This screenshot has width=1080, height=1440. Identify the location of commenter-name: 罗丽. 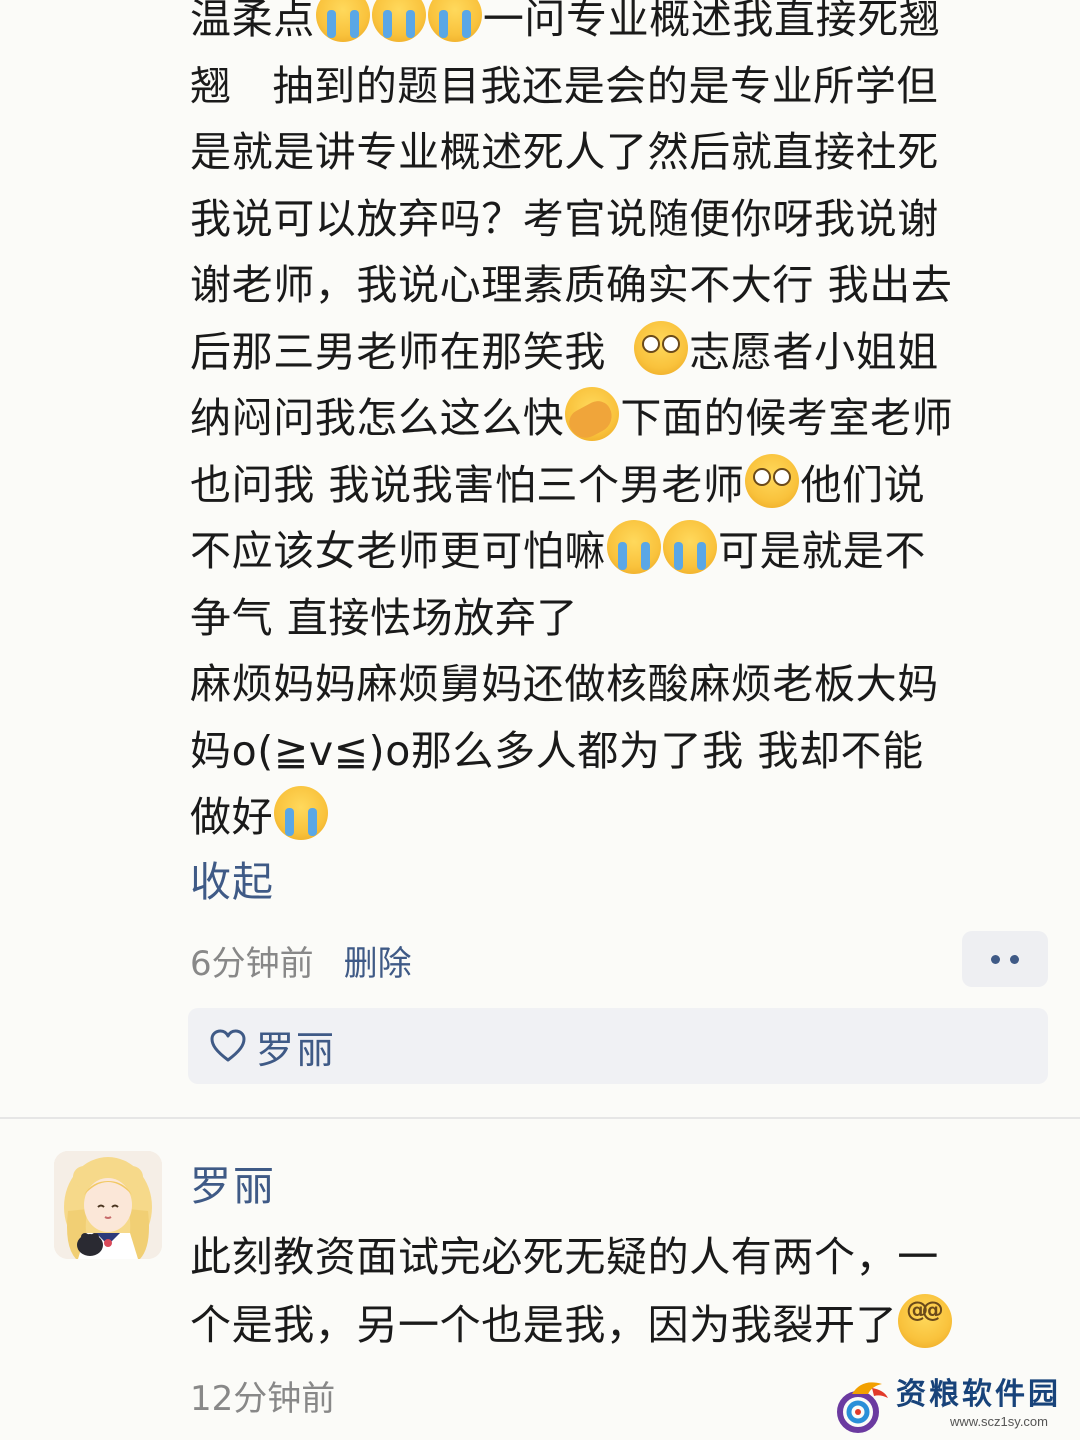
(233, 1186).